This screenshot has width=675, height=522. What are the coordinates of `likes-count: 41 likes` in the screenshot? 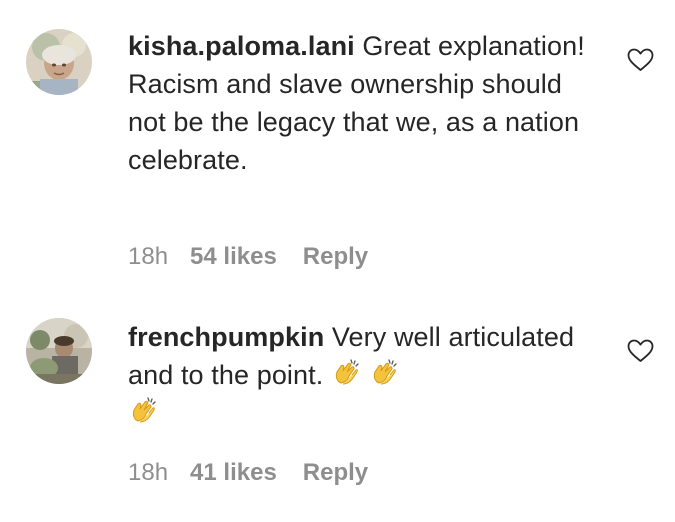 It's located at (233, 473).